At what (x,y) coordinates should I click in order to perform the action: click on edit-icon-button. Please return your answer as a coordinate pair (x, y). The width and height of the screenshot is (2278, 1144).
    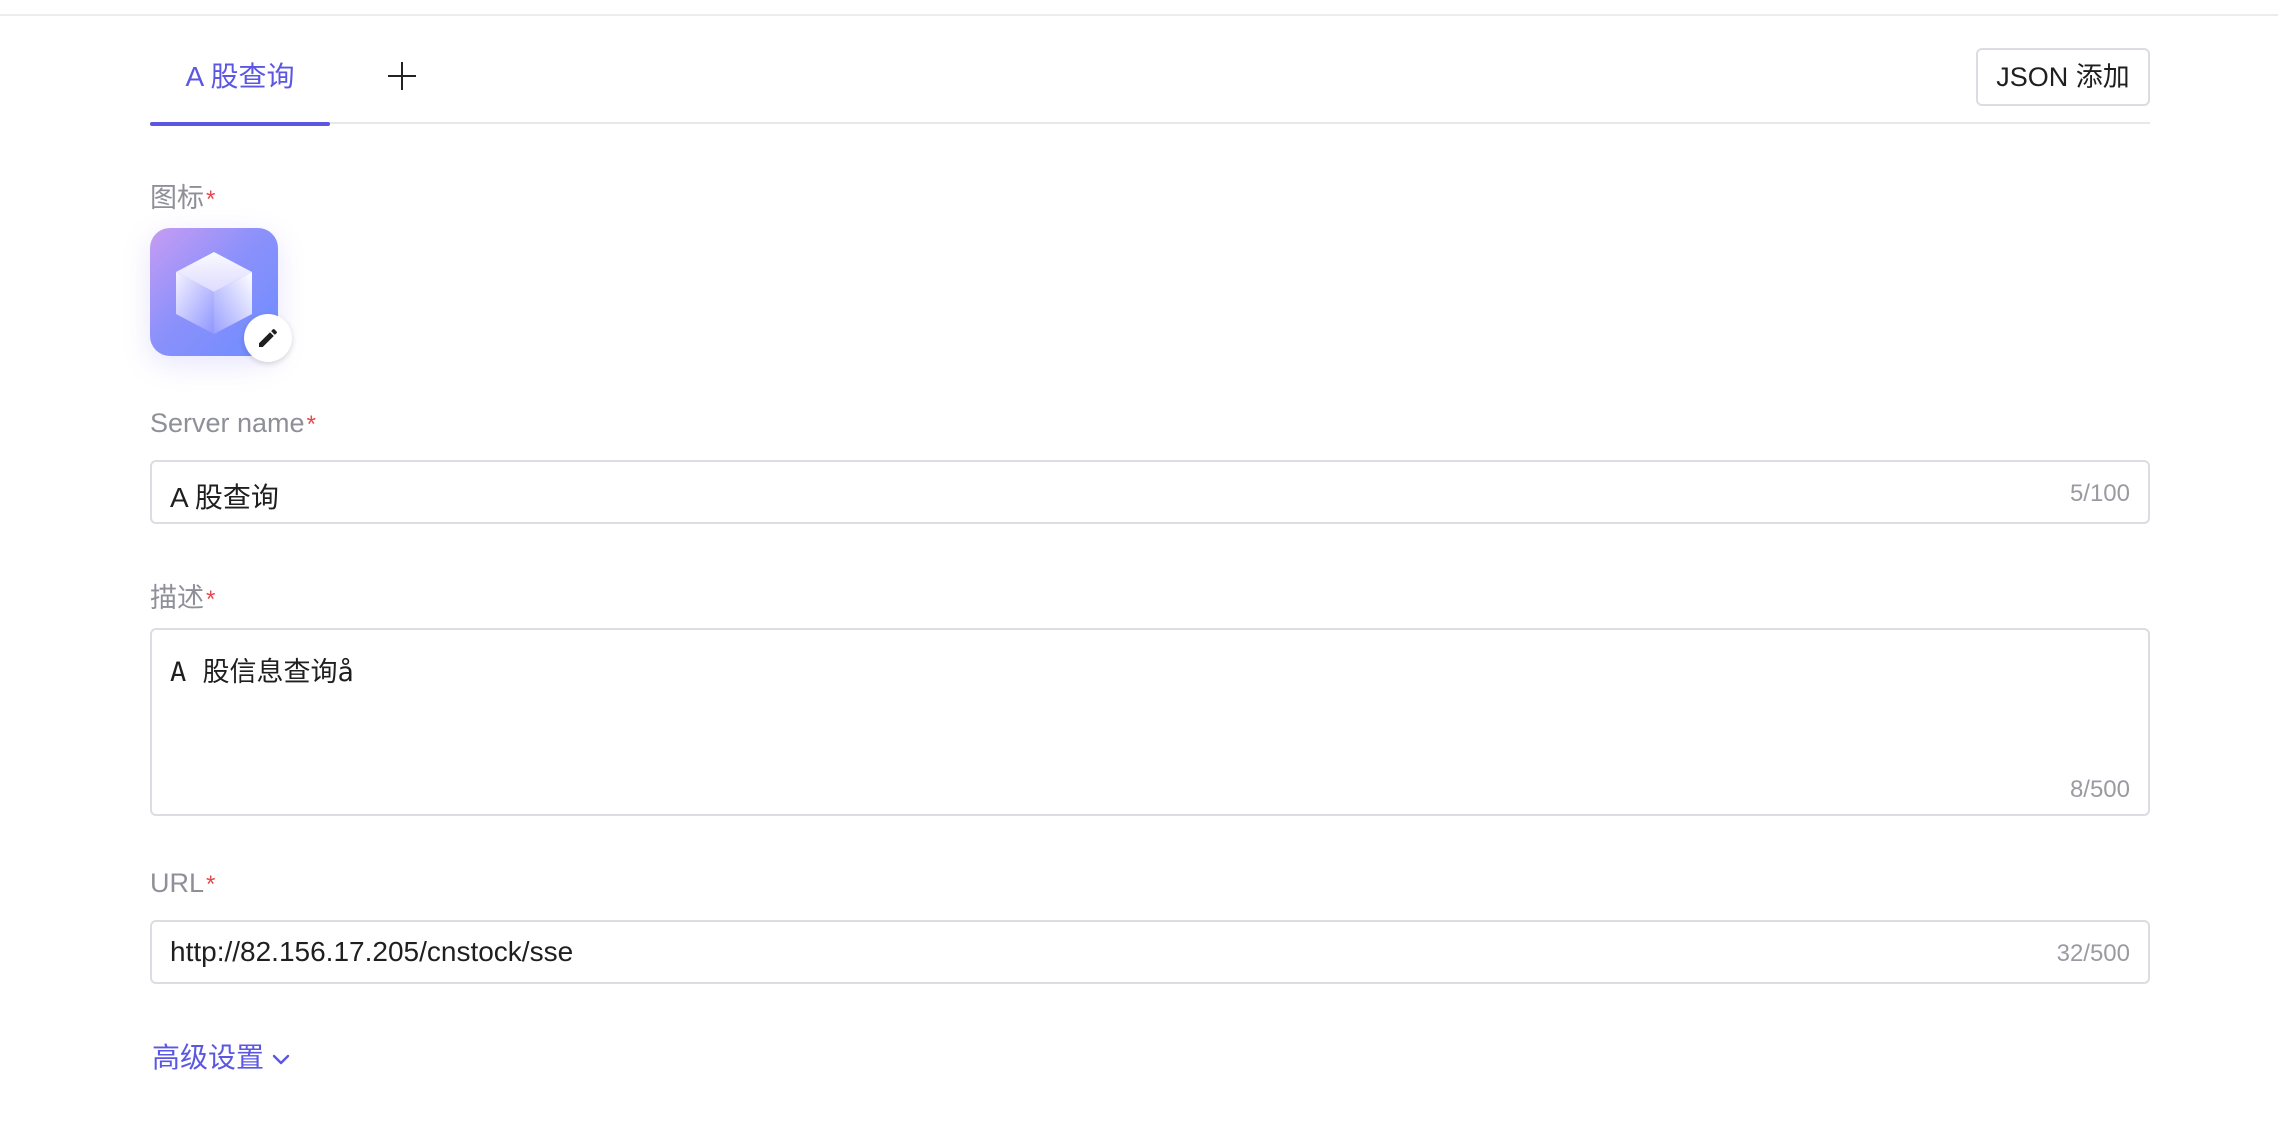
    Looking at the image, I should click on (268, 338).